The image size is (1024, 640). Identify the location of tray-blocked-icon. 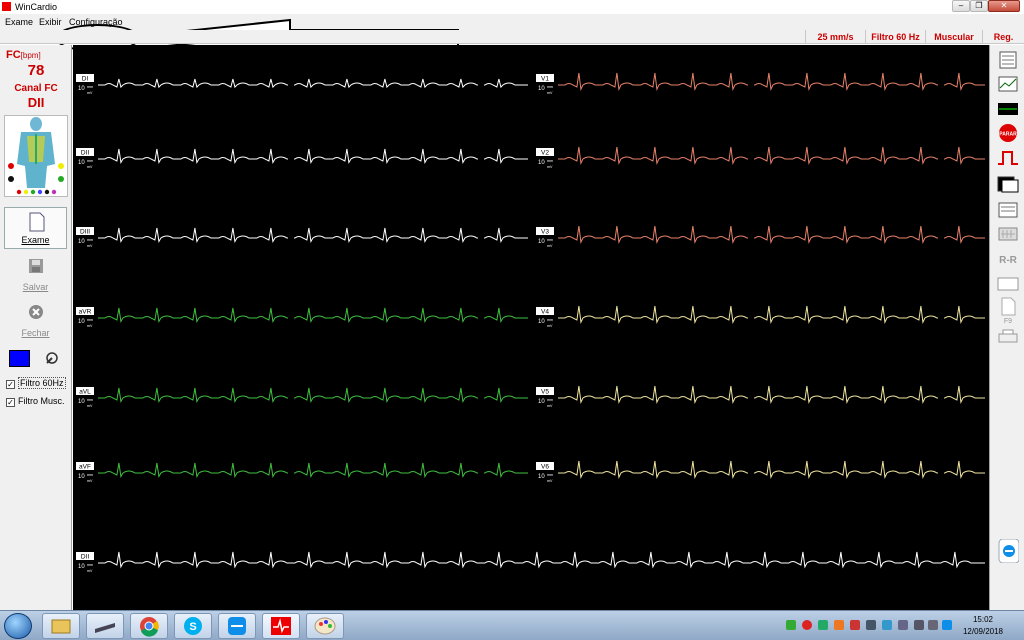
(807, 625).